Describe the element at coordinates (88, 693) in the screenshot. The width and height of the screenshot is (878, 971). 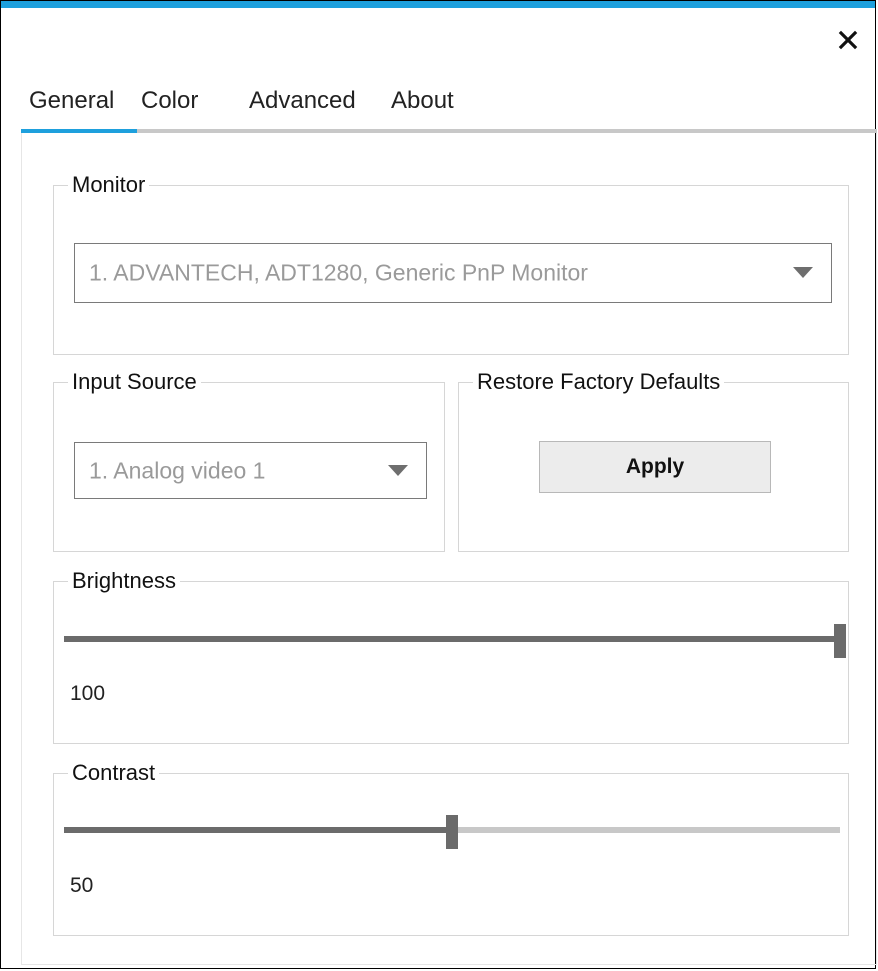
I see `brightness-value: 100` at that location.